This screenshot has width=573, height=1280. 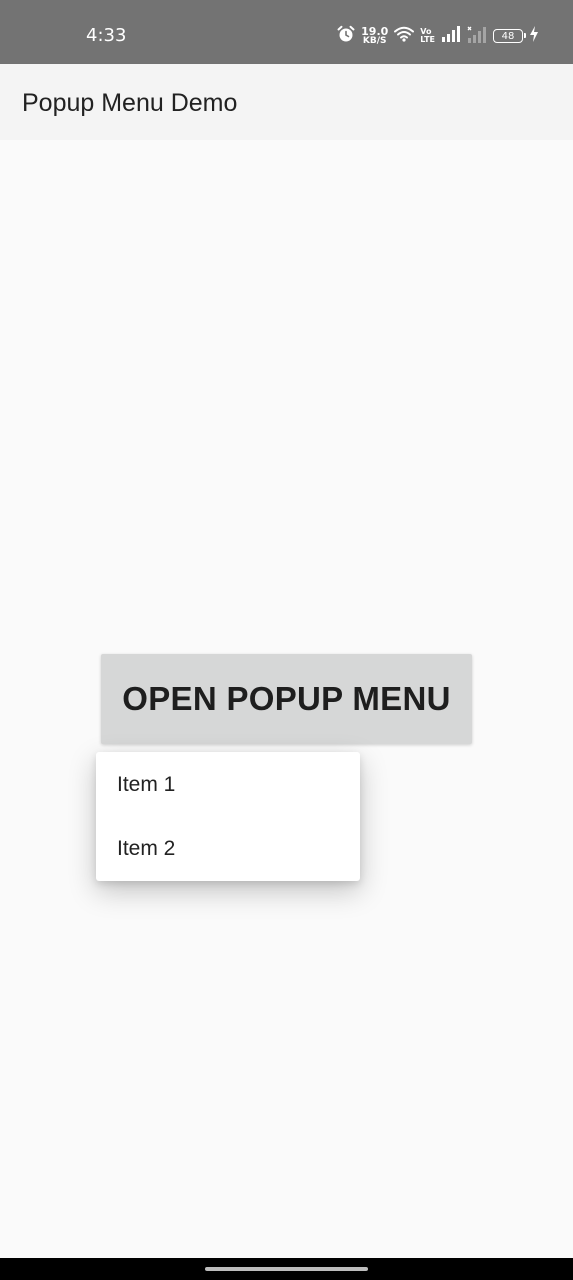 I want to click on navigation-bar, so click(x=286, y=1269).